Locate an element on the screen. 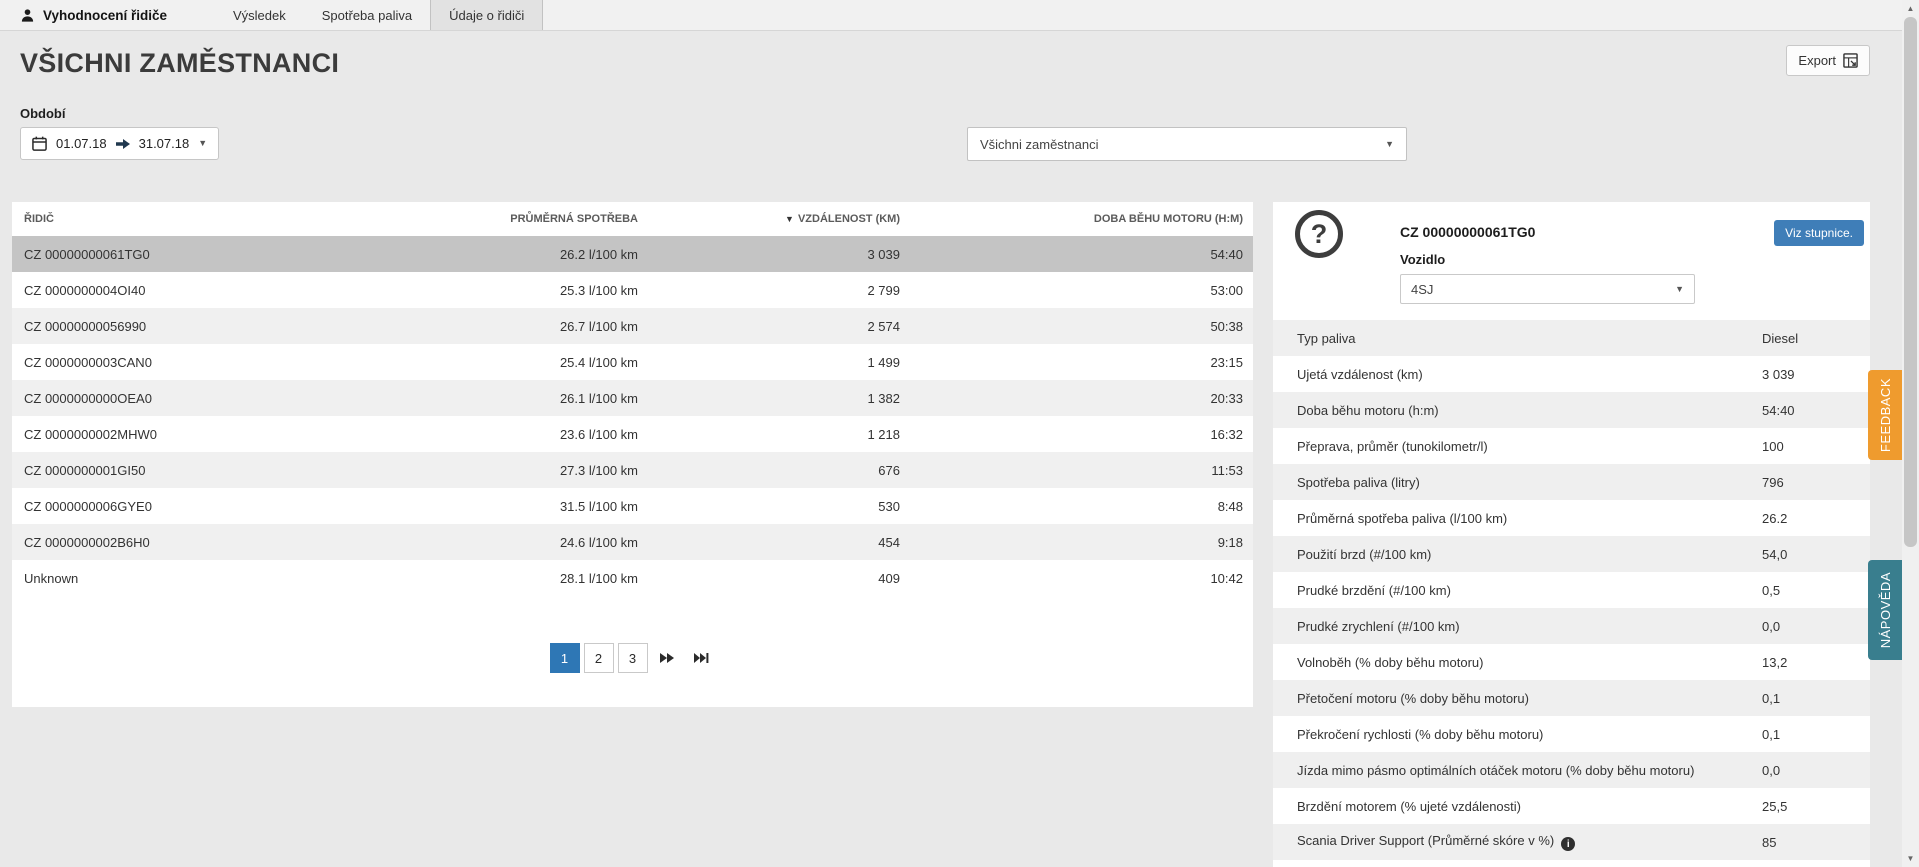 This screenshot has height=867, width=1919. column-header-distance: ▼ VZDÁLENOST (KM) is located at coordinates (781, 219).